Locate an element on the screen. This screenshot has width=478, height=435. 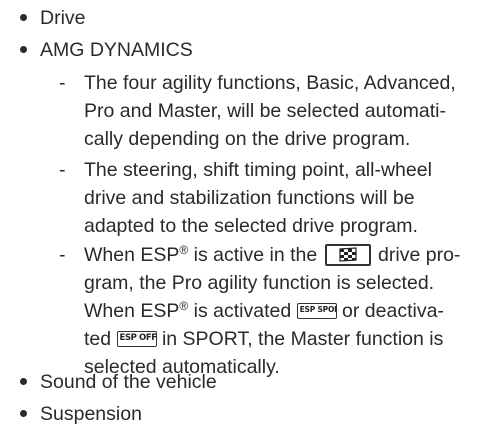
list-item-suspension: Suspension is located at coordinates (239, 414).